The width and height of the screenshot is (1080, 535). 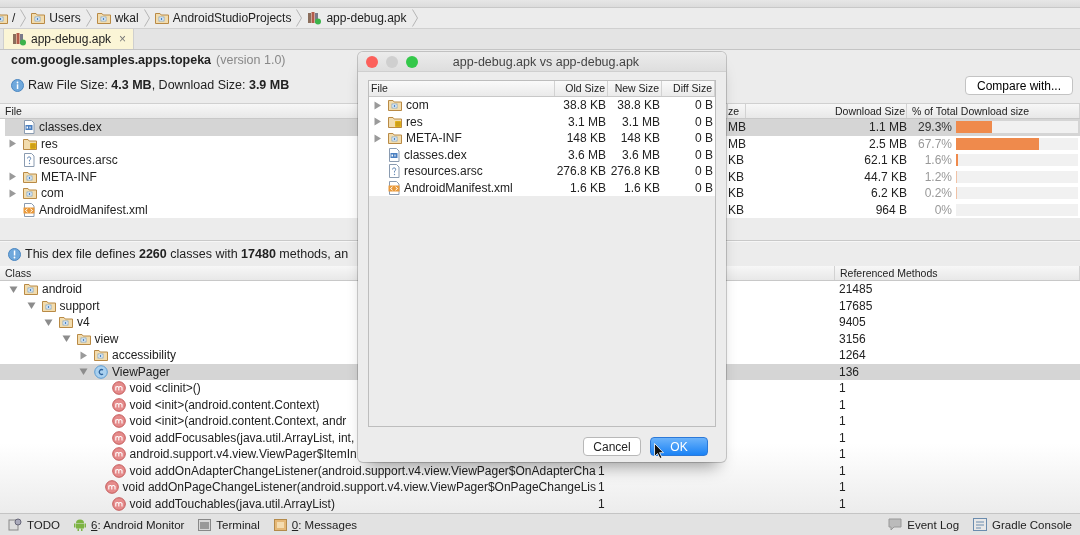 What do you see at coordinates (34, 524) in the screenshot?
I see `tool-window-button: TODO` at bounding box center [34, 524].